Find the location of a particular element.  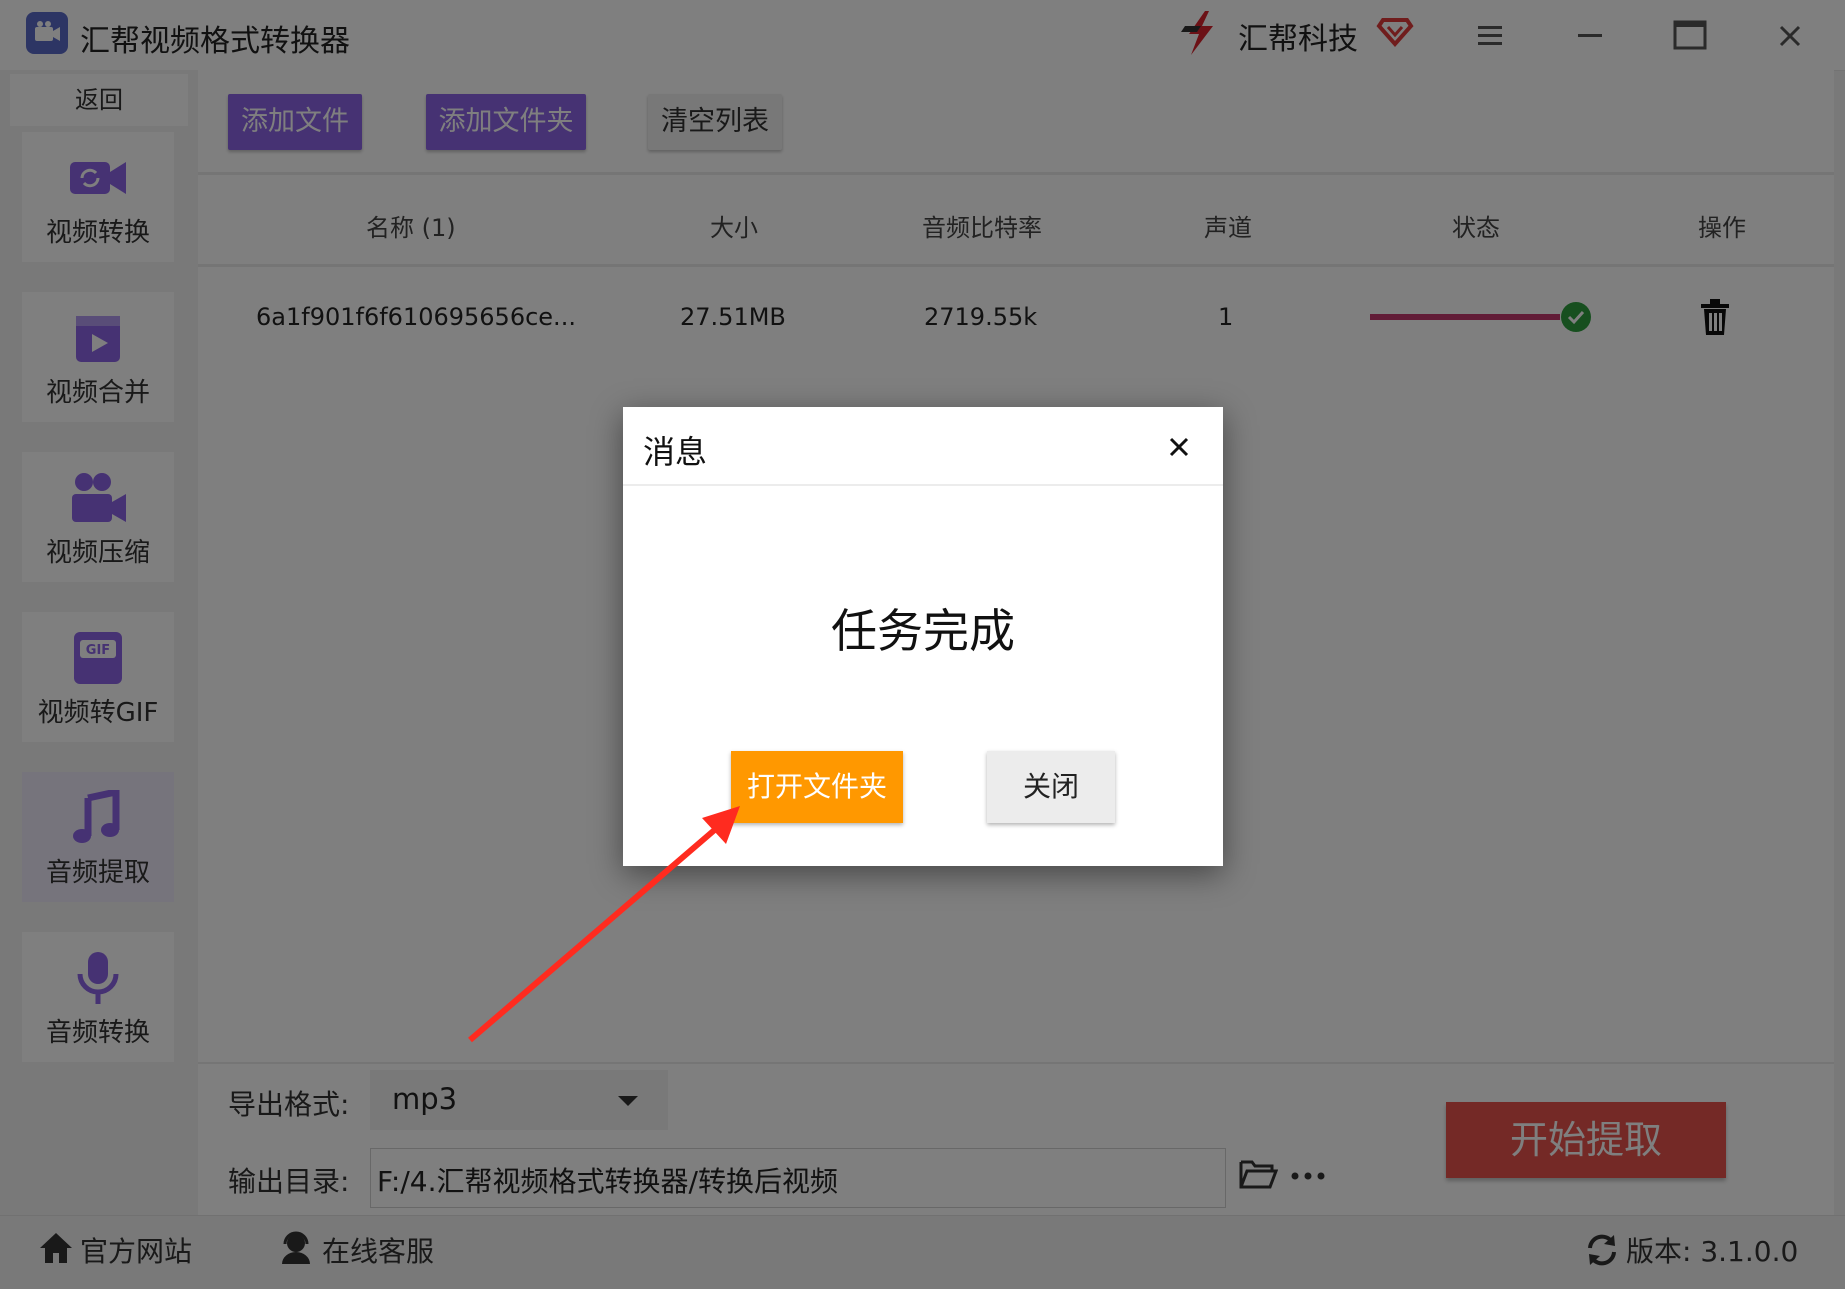

close-icon is located at coordinates (1179, 447).